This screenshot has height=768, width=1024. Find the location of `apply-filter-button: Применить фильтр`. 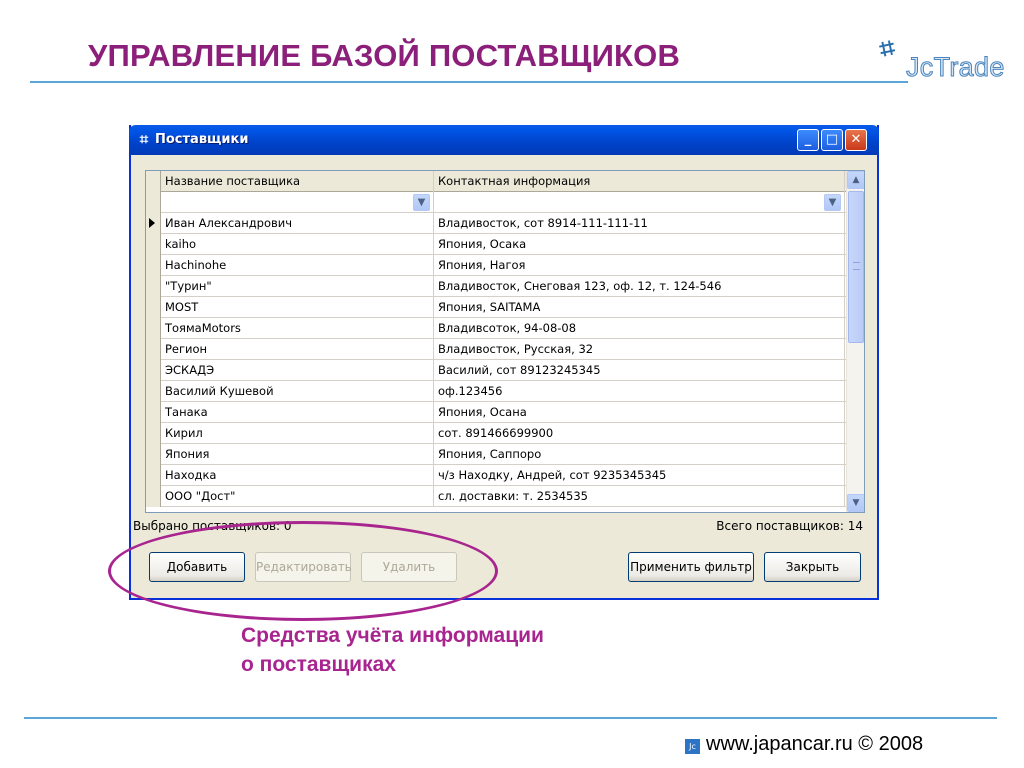

apply-filter-button: Применить фильтр is located at coordinates (691, 567).